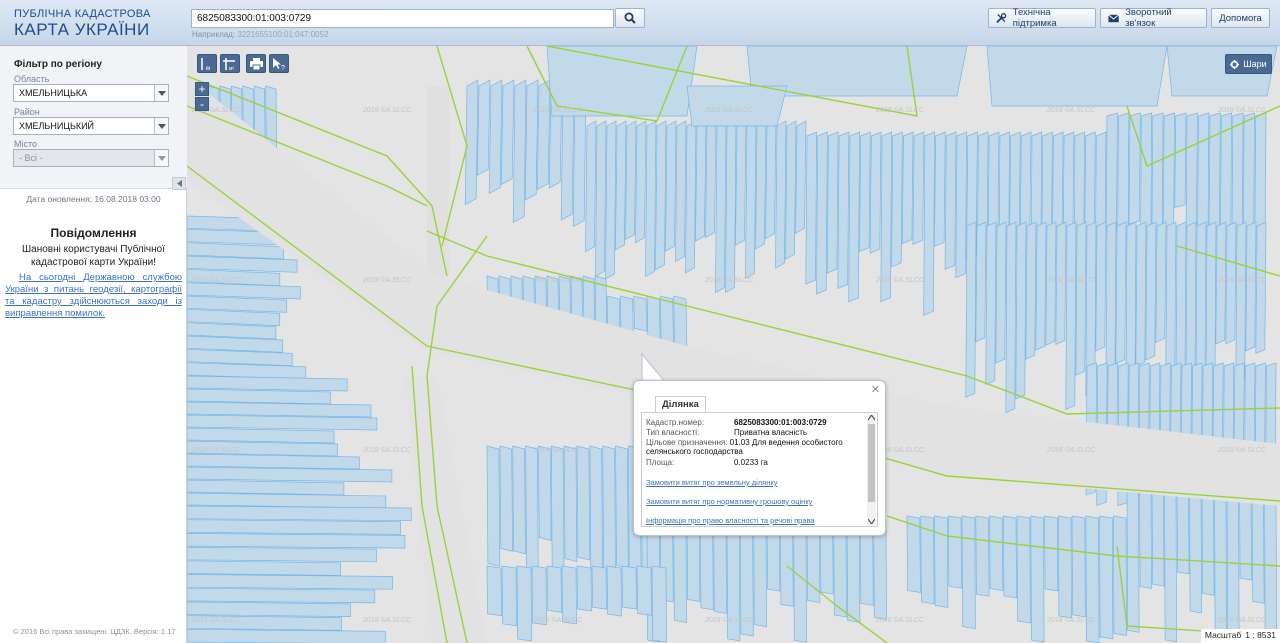 This screenshot has height=643, width=1280. Describe the element at coordinates (871, 463) in the screenshot. I see `scroll-thumb` at that location.